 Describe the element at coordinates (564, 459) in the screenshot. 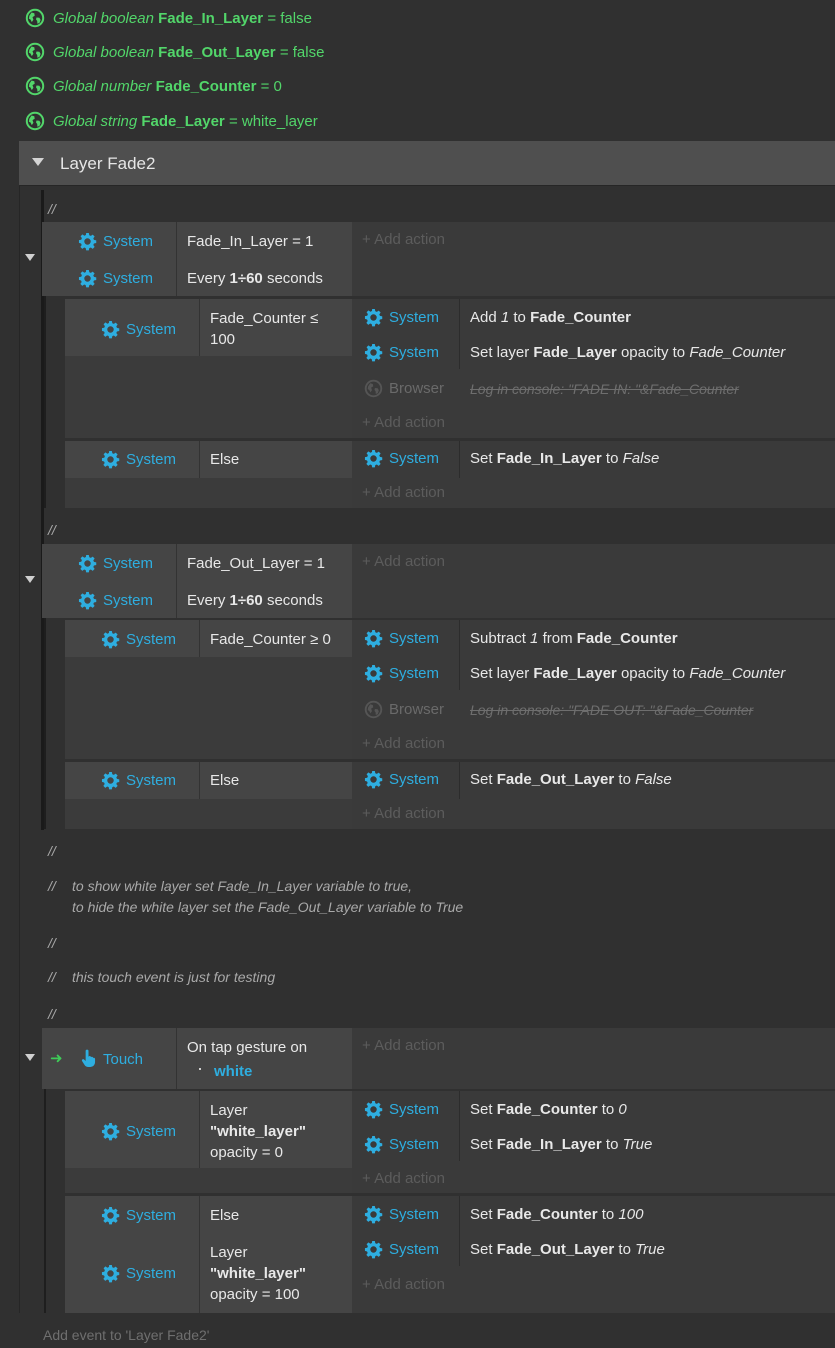

I see `action-text: Set Fade_In_Layer to False` at that location.